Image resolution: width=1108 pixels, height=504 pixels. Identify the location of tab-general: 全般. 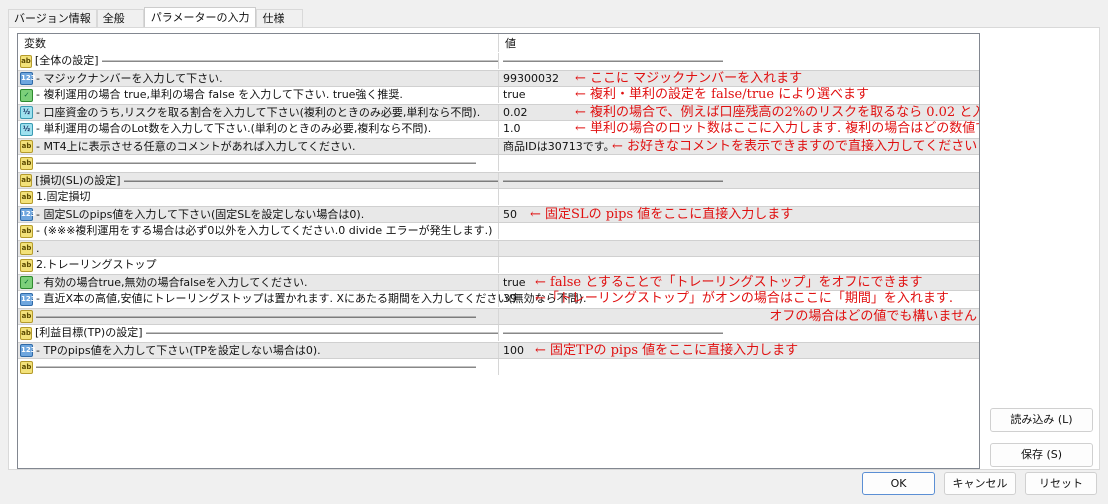
(120, 18).